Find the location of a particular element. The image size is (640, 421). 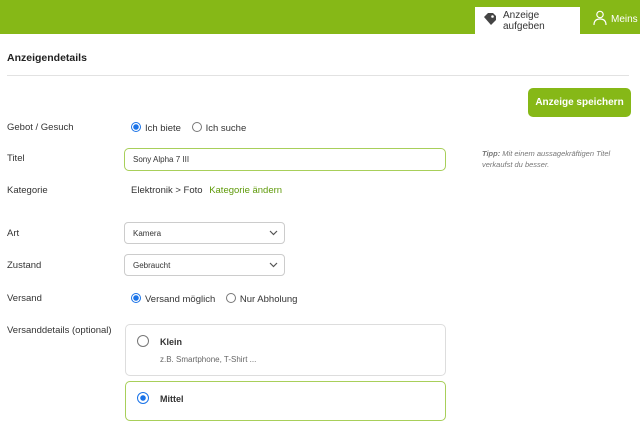

user-icon is located at coordinates (600, 19).